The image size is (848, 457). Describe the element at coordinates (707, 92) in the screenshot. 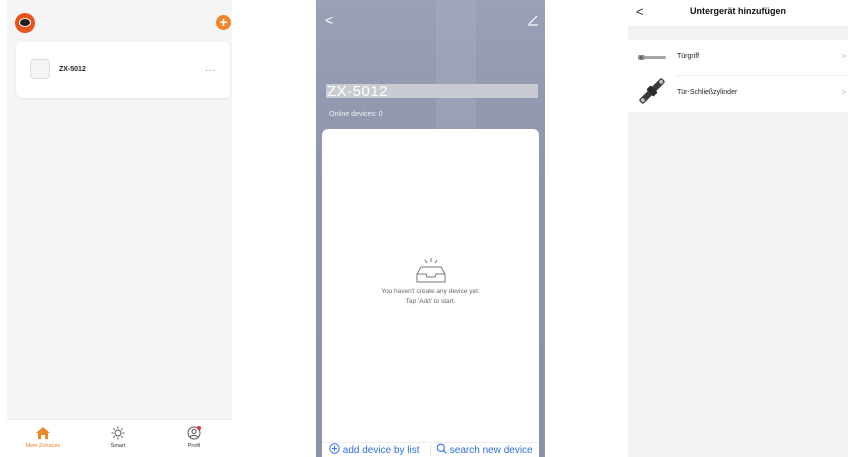

I see `list-item-label: Tür-Schließzylinder` at that location.